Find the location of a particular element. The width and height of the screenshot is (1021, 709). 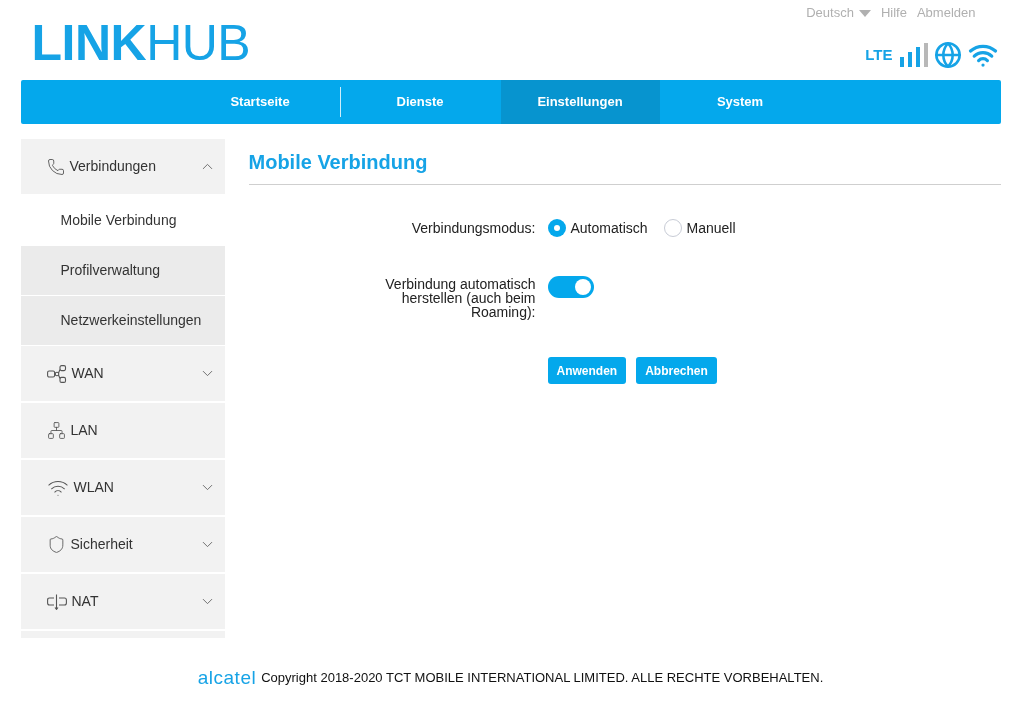

radio-label: Automatisch is located at coordinates (609, 228).